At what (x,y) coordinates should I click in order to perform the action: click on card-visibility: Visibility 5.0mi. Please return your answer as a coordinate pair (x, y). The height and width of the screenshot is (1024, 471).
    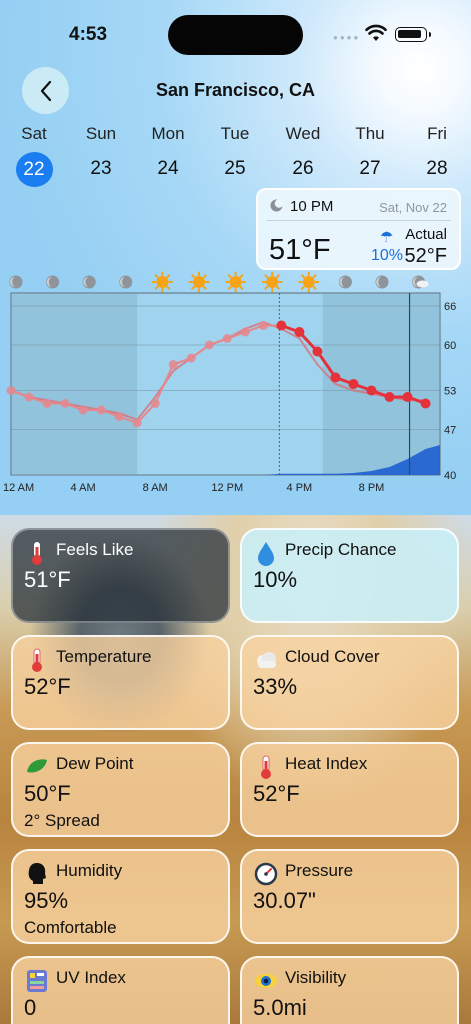
    Looking at the image, I should click on (349, 990).